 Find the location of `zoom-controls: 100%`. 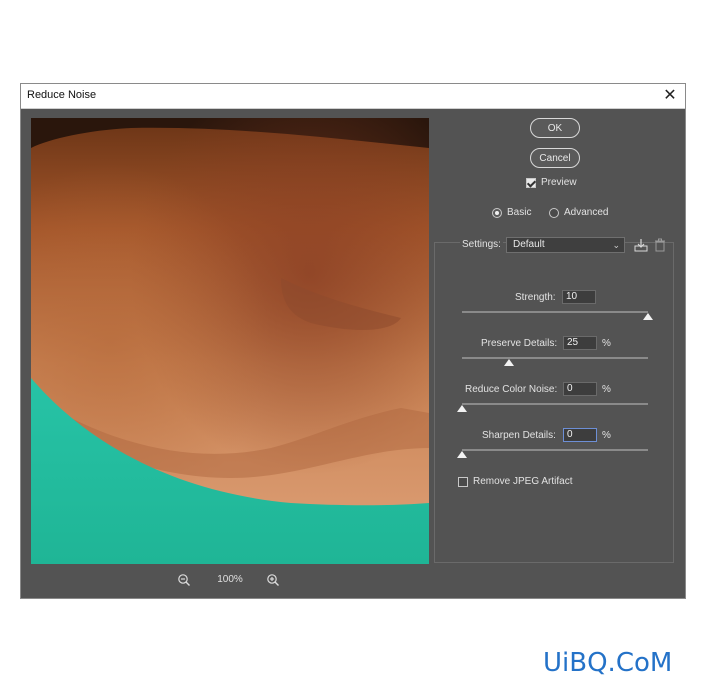

zoom-controls: 100% is located at coordinates (231, 581).